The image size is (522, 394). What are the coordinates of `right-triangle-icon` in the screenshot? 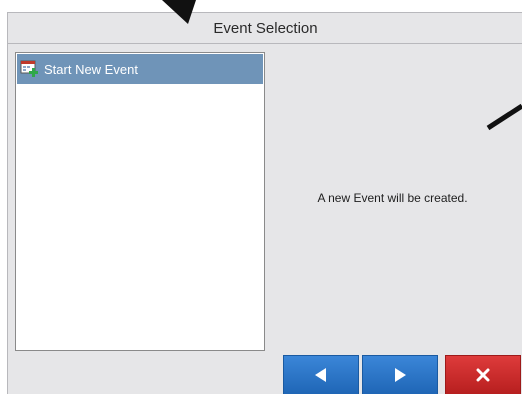 It's located at (400, 375).